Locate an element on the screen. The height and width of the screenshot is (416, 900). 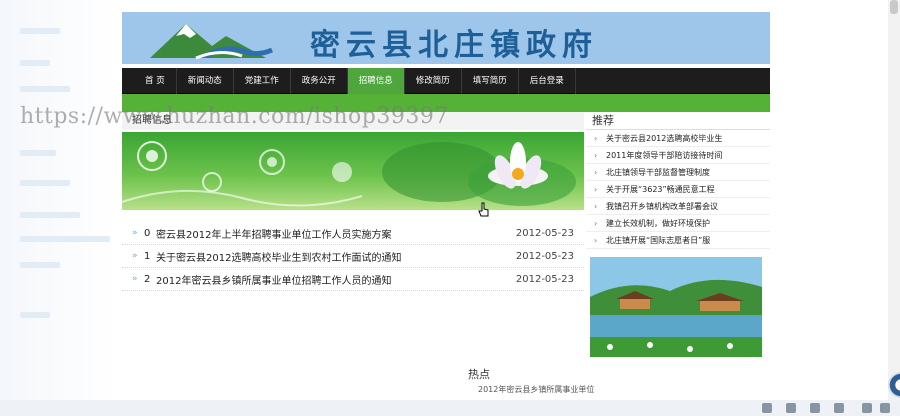
mountain-logo-icon is located at coordinates (211, 42).